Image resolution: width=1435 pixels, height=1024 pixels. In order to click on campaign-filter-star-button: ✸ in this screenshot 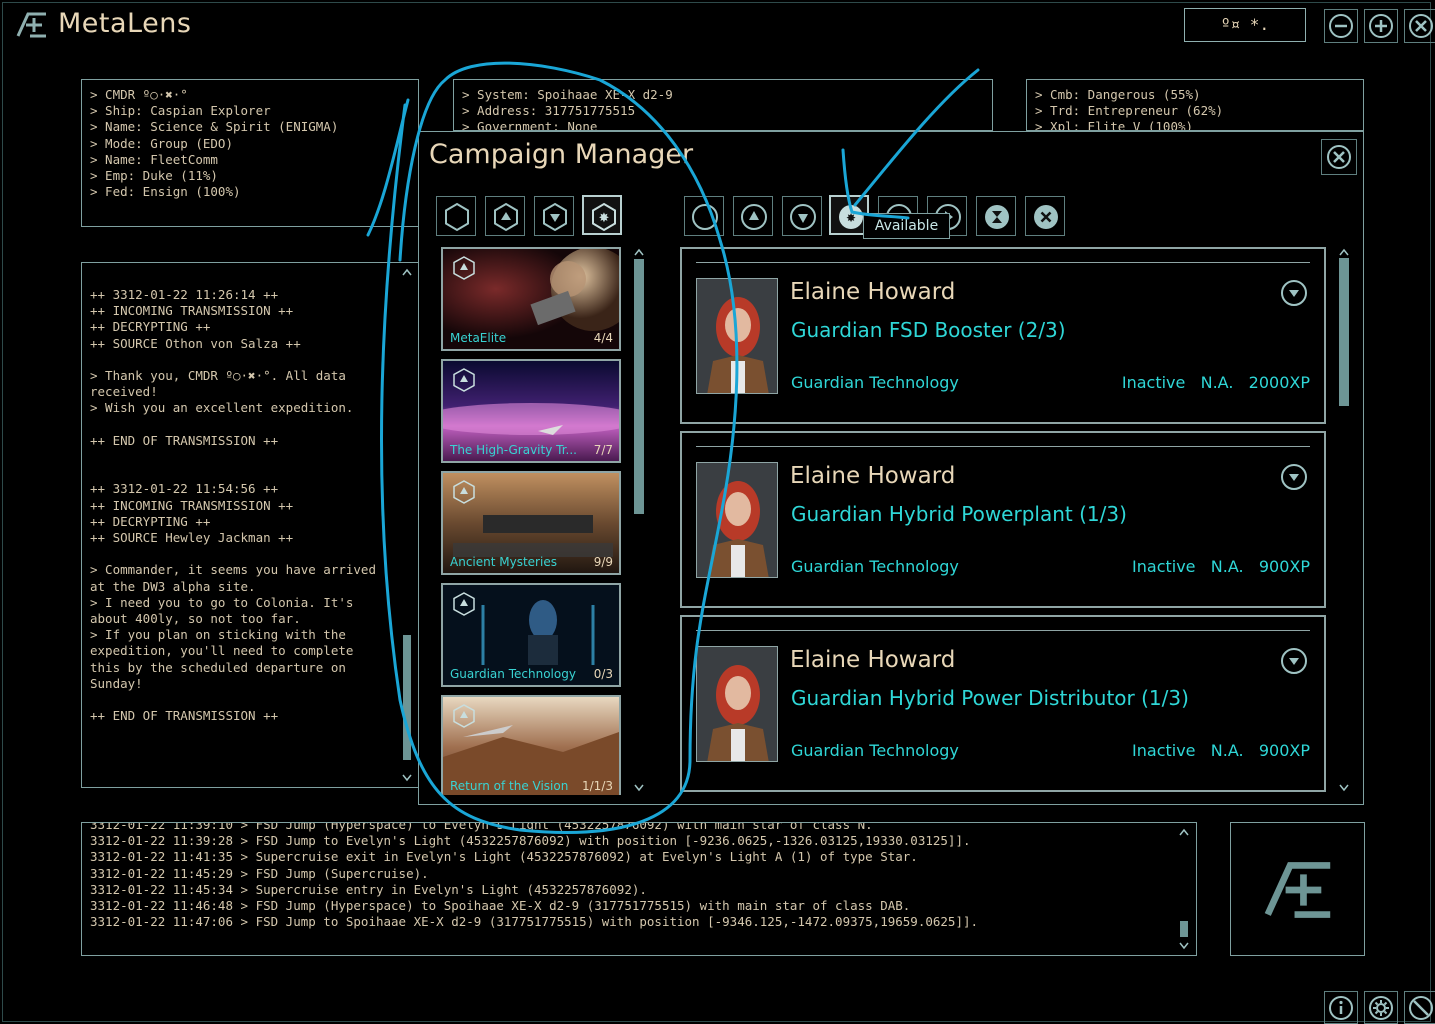, I will do `click(602, 215)`.